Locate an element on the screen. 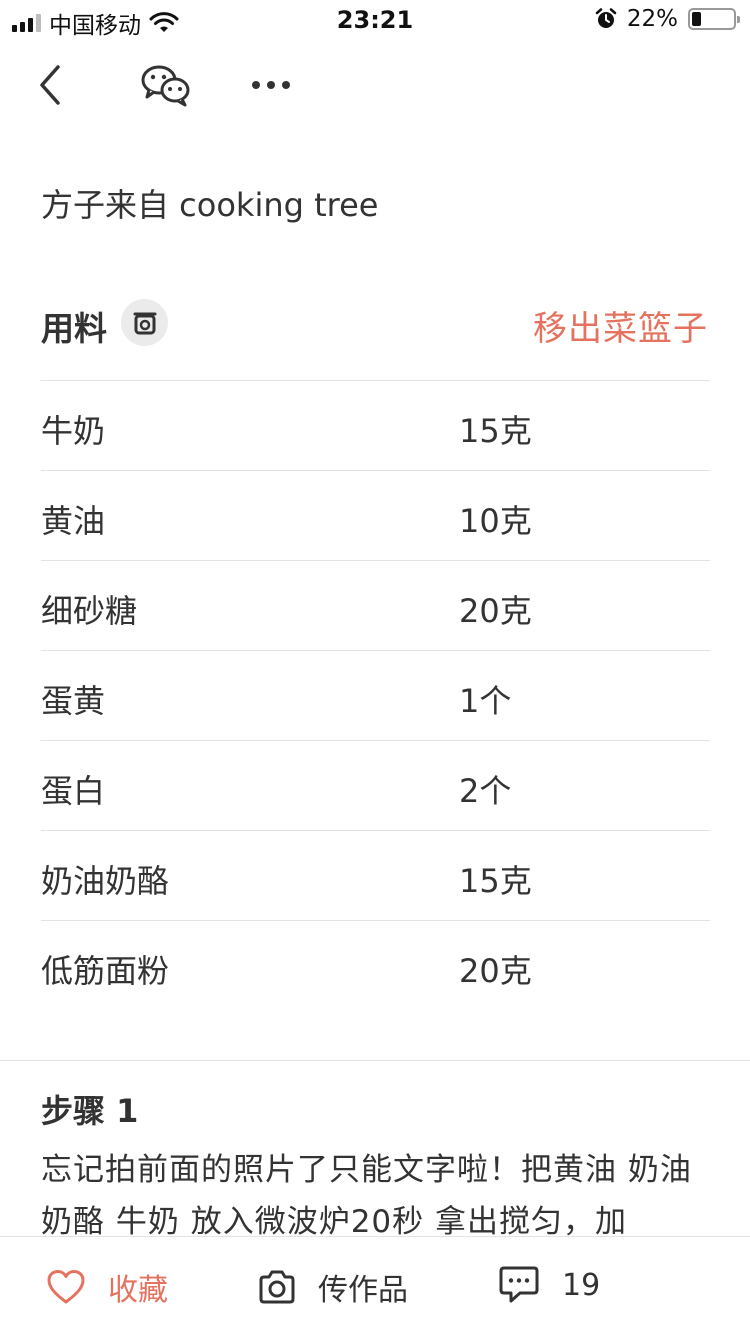  battery-fill is located at coordinates (696, 19).